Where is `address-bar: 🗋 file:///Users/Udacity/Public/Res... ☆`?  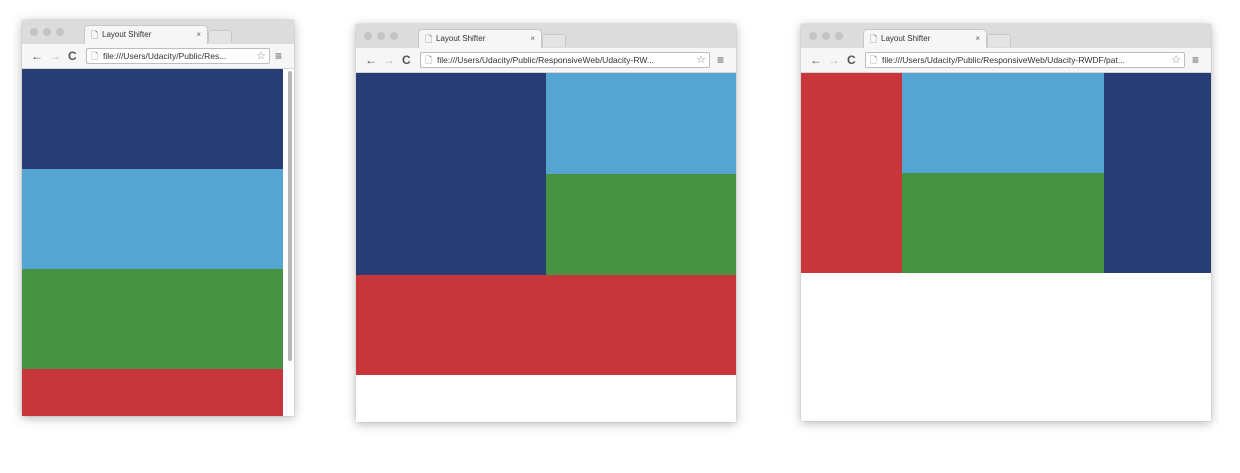
address-bar: 🗋 file:///Users/Udacity/Public/Res... ☆ is located at coordinates (178, 56).